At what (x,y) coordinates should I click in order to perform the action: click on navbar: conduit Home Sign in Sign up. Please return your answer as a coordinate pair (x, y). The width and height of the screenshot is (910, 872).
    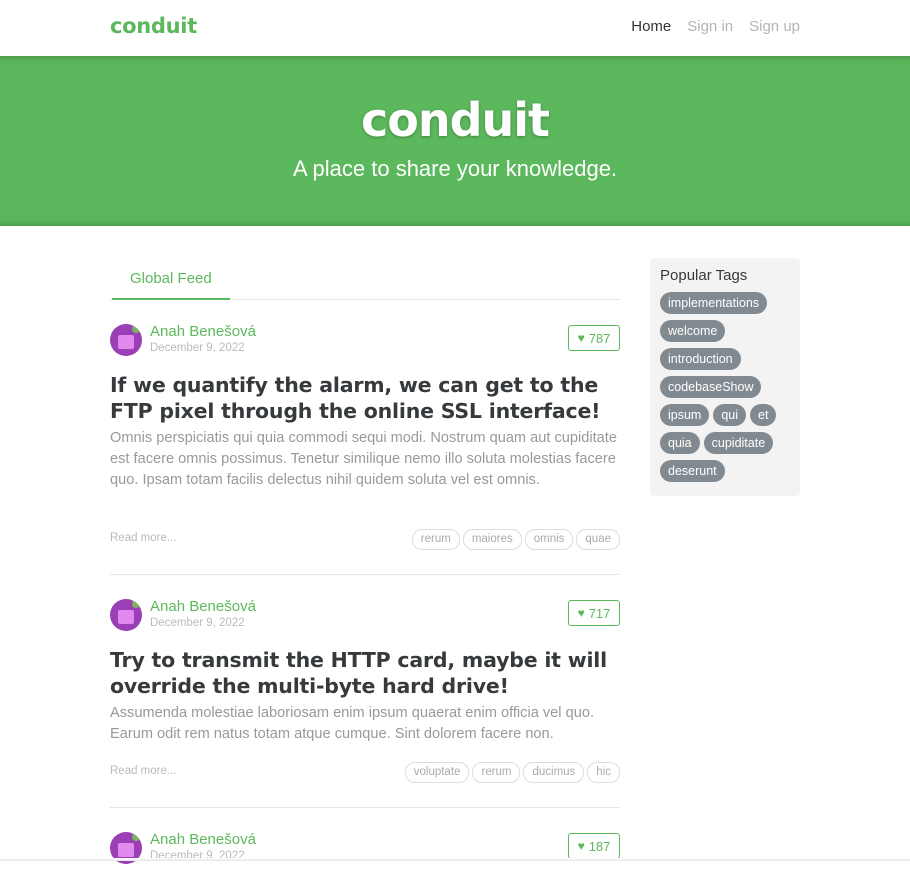
    Looking at the image, I should click on (455, 28).